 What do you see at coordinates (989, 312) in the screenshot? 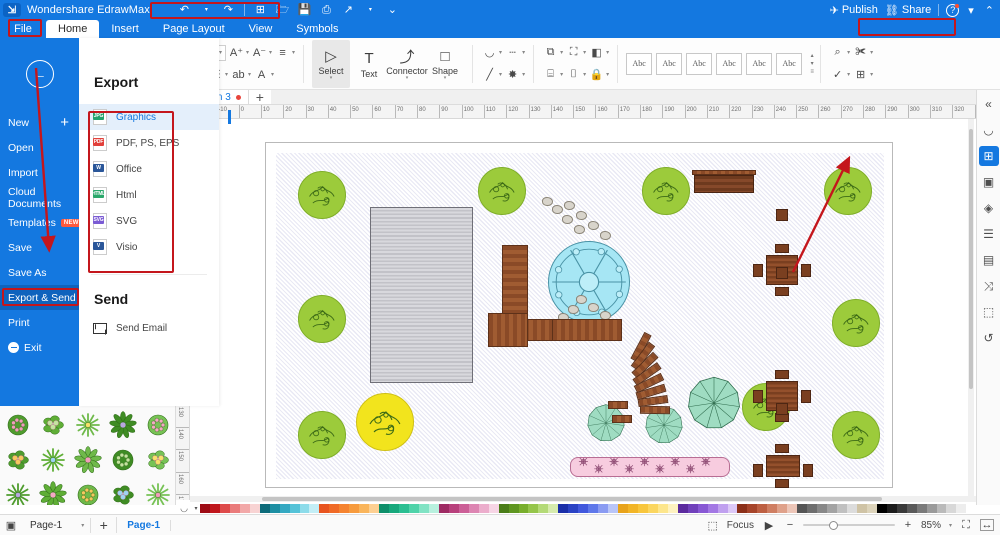
I see `presentation-icon: ⬚` at bounding box center [989, 312].